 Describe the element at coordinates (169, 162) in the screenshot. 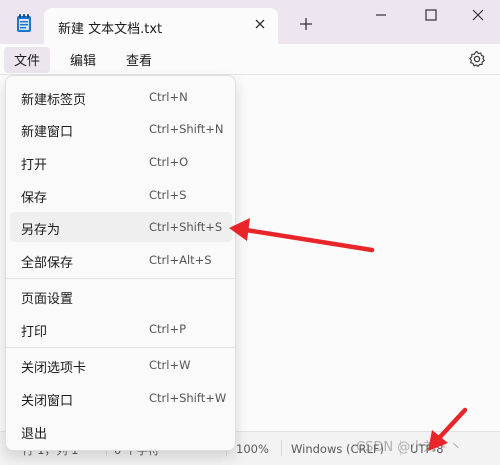

I see `menu-item-shortcut: Ctrl+O` at that location.